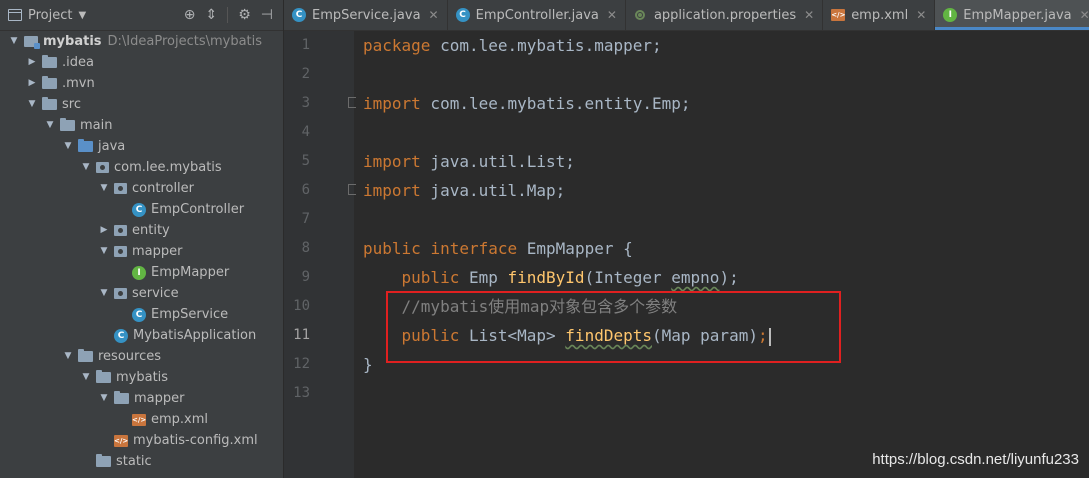  Describe the element at coordinates (527, 103) in the screenshot. I see `code-line-3: import com.lee.mybatis.entity.Emp;` at that location.